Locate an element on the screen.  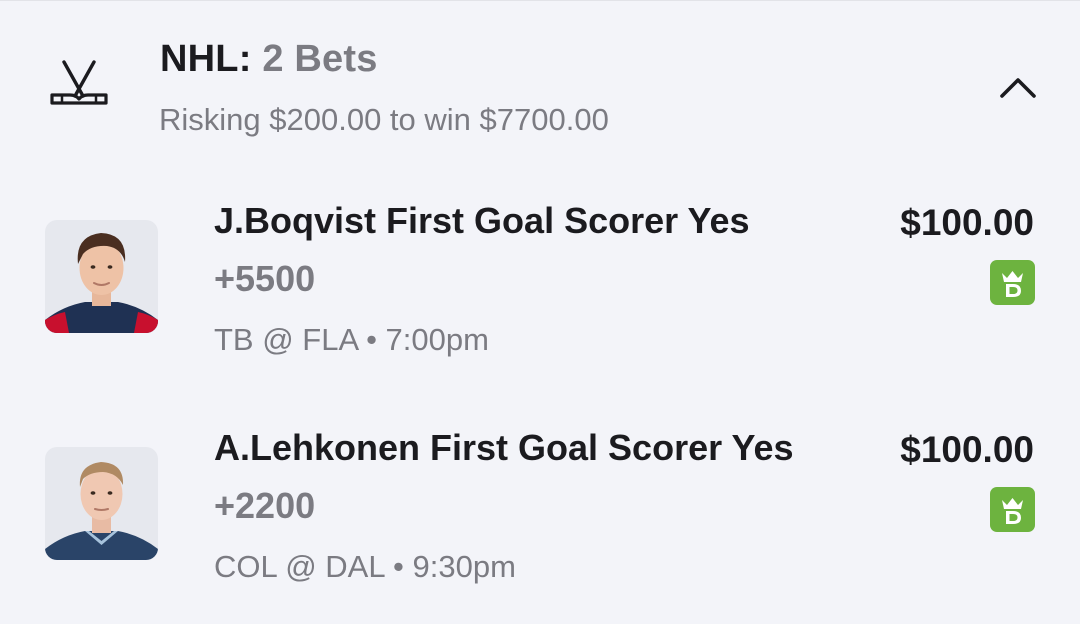
bet-count: 2 Bets is located at coordinates (320, 59).